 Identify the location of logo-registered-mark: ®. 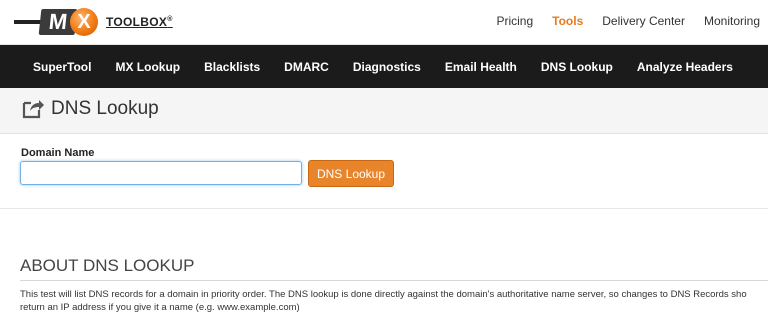
(170, 19).